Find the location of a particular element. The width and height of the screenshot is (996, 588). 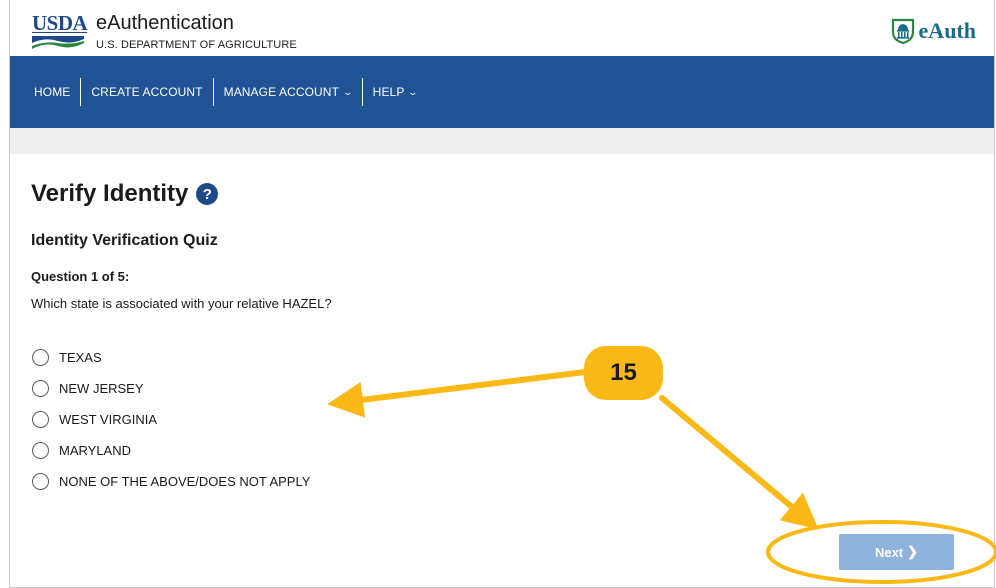

option-label: NONE OF THE ABOVE/DOES NOT APPLY is located at coordinates (185, 481).